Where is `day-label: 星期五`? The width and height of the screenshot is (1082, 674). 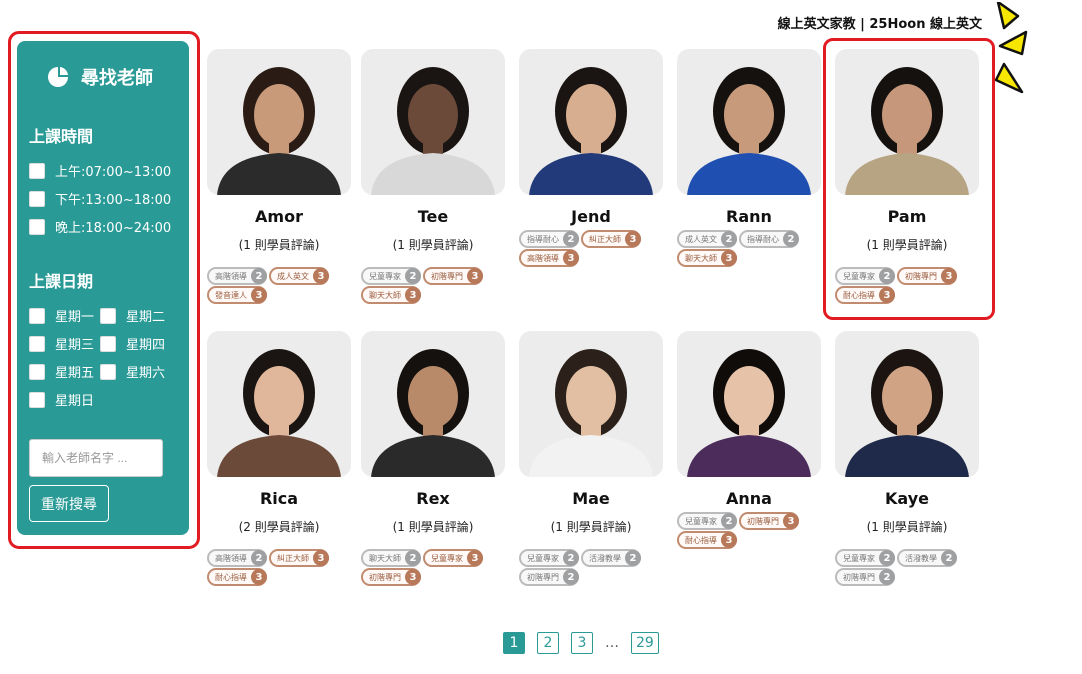 day-label: 星期五 is located at coordinates (75, 373).